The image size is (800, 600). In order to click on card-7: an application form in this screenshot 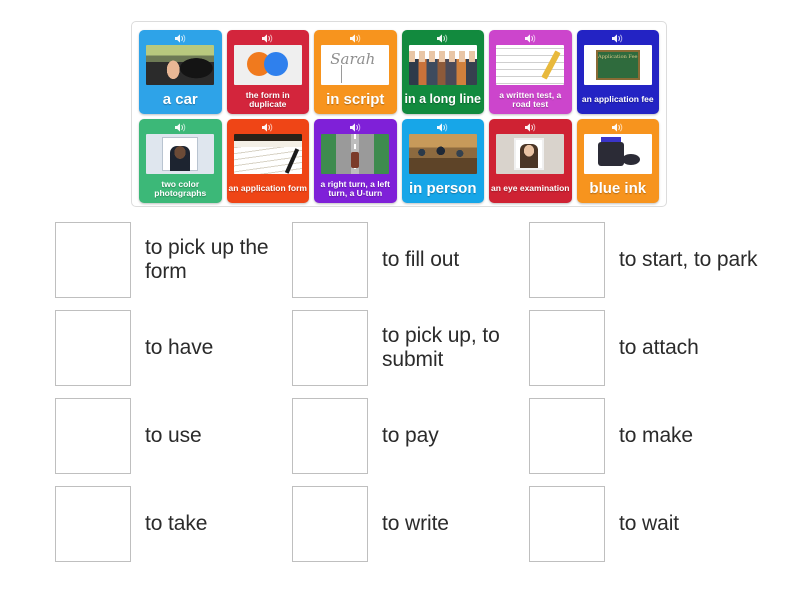, I will do `click(268, 161)`.